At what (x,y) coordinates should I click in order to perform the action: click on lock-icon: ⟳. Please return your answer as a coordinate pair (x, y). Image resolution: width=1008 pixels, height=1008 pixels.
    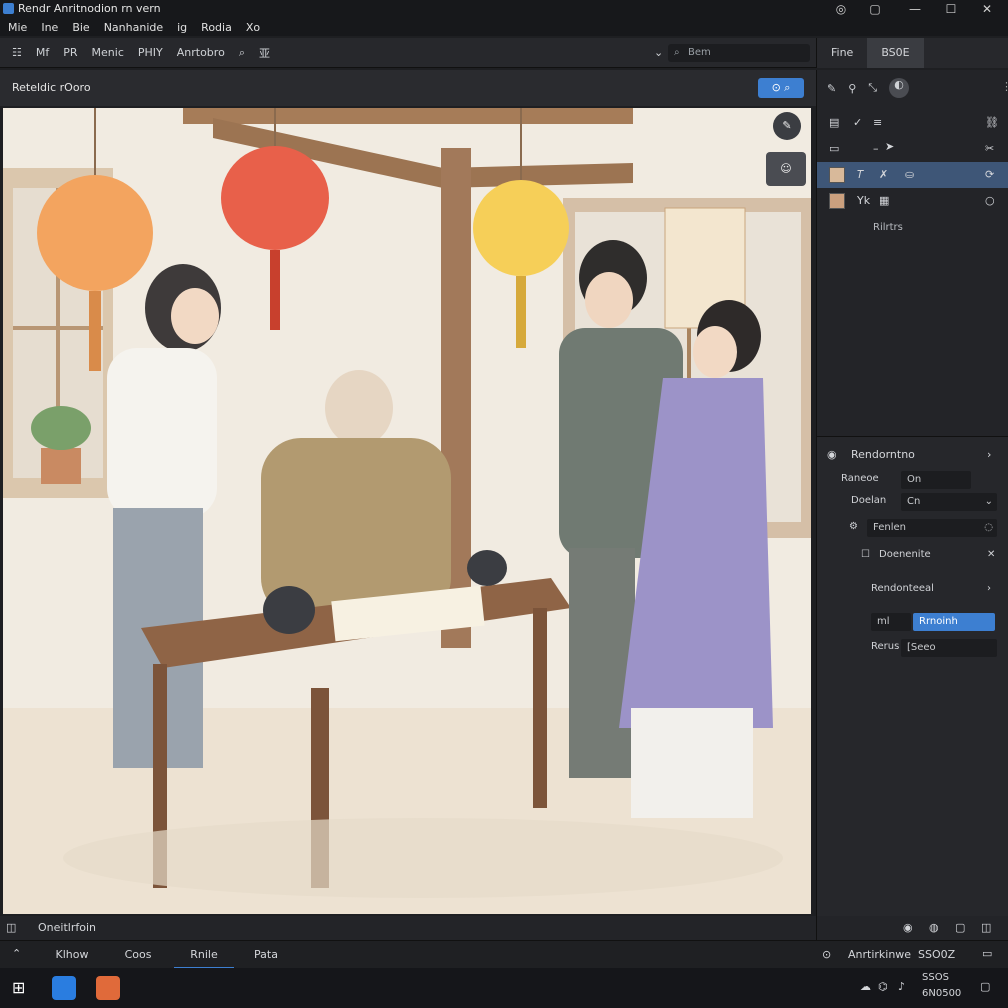
    Looking at the image, I should click on (989, 174).